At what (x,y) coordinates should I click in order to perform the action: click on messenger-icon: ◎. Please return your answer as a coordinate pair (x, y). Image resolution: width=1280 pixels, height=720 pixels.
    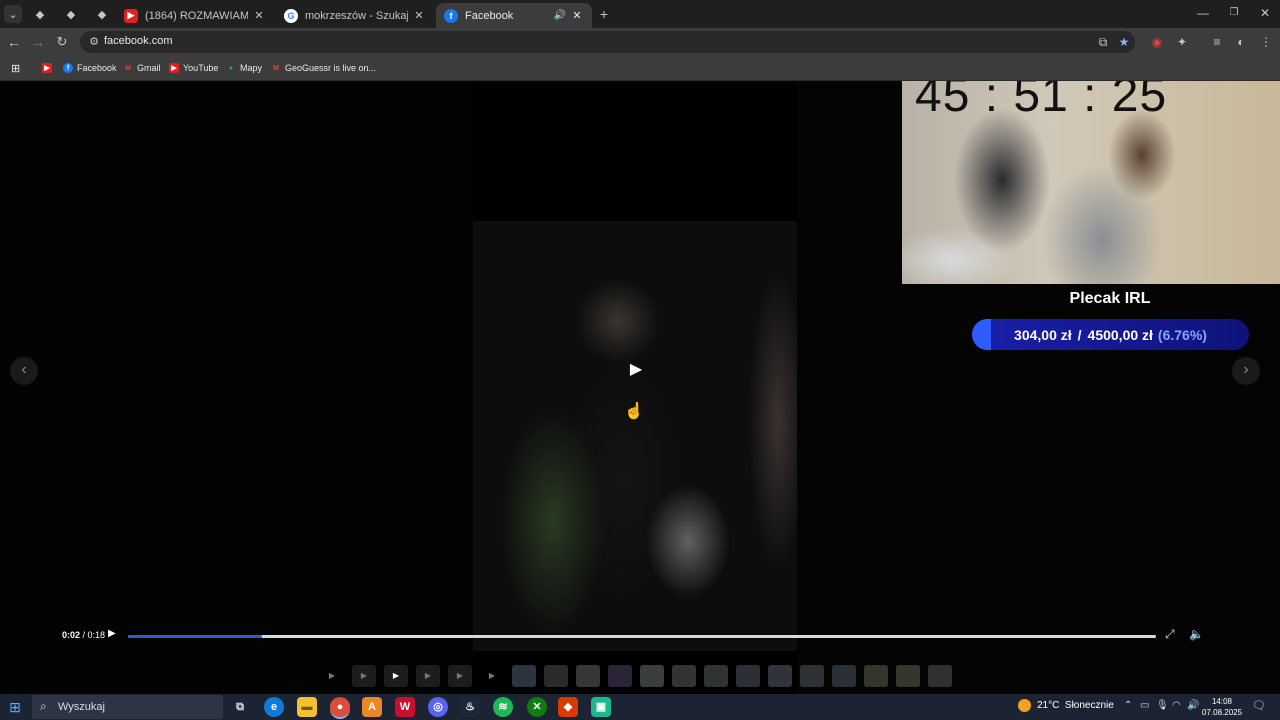
    Looking at the image, I should click on (438, 707).